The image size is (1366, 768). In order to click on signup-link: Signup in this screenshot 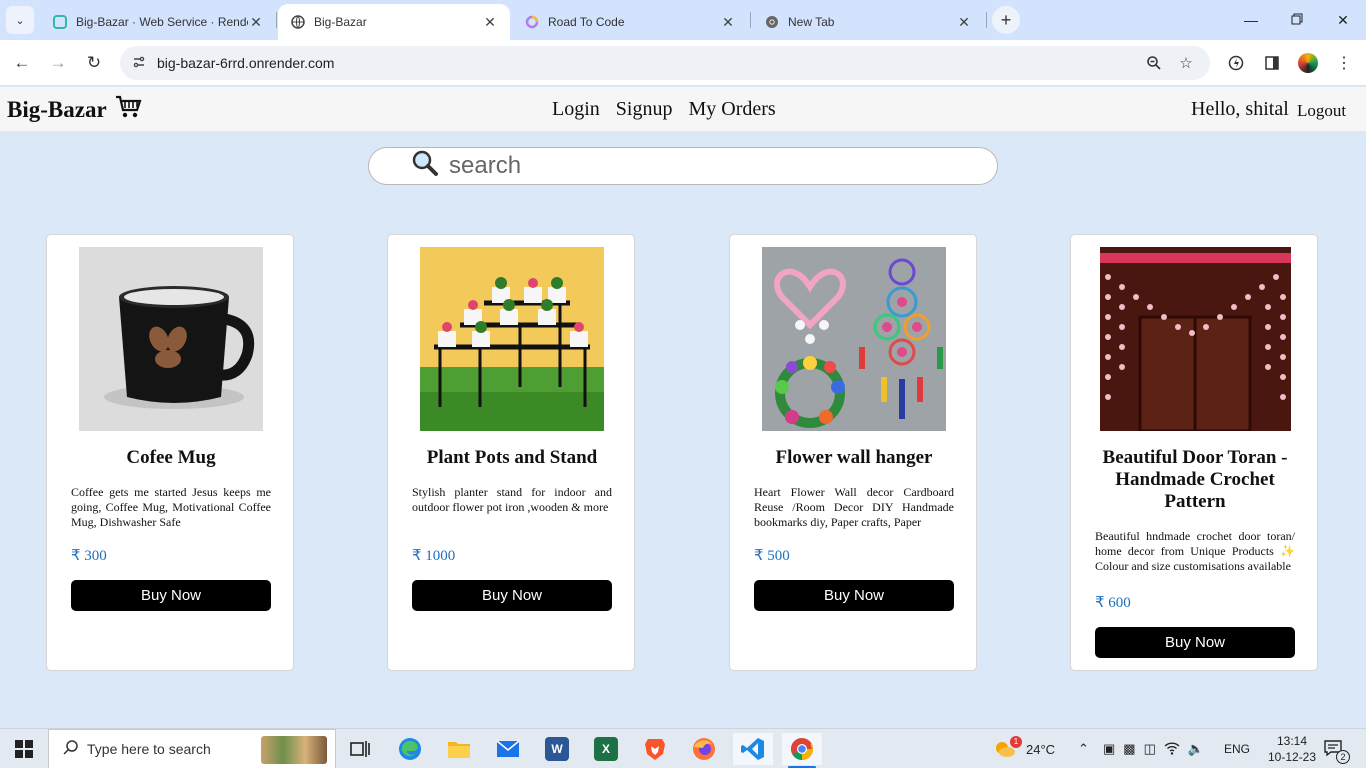, I will do `click(644, 109)`.